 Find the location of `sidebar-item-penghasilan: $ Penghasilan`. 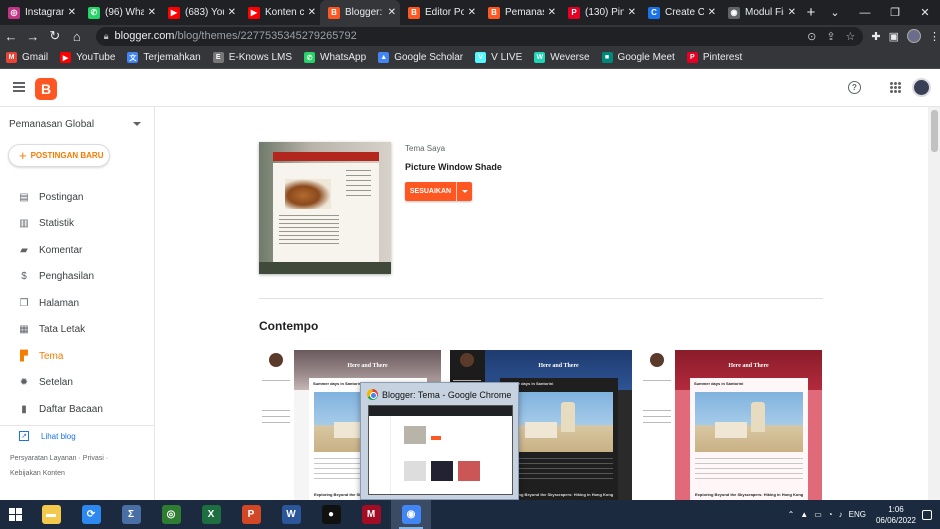

sidebar-item-penghasilan: $ Penghasilan is located at coordinates (77, 277).